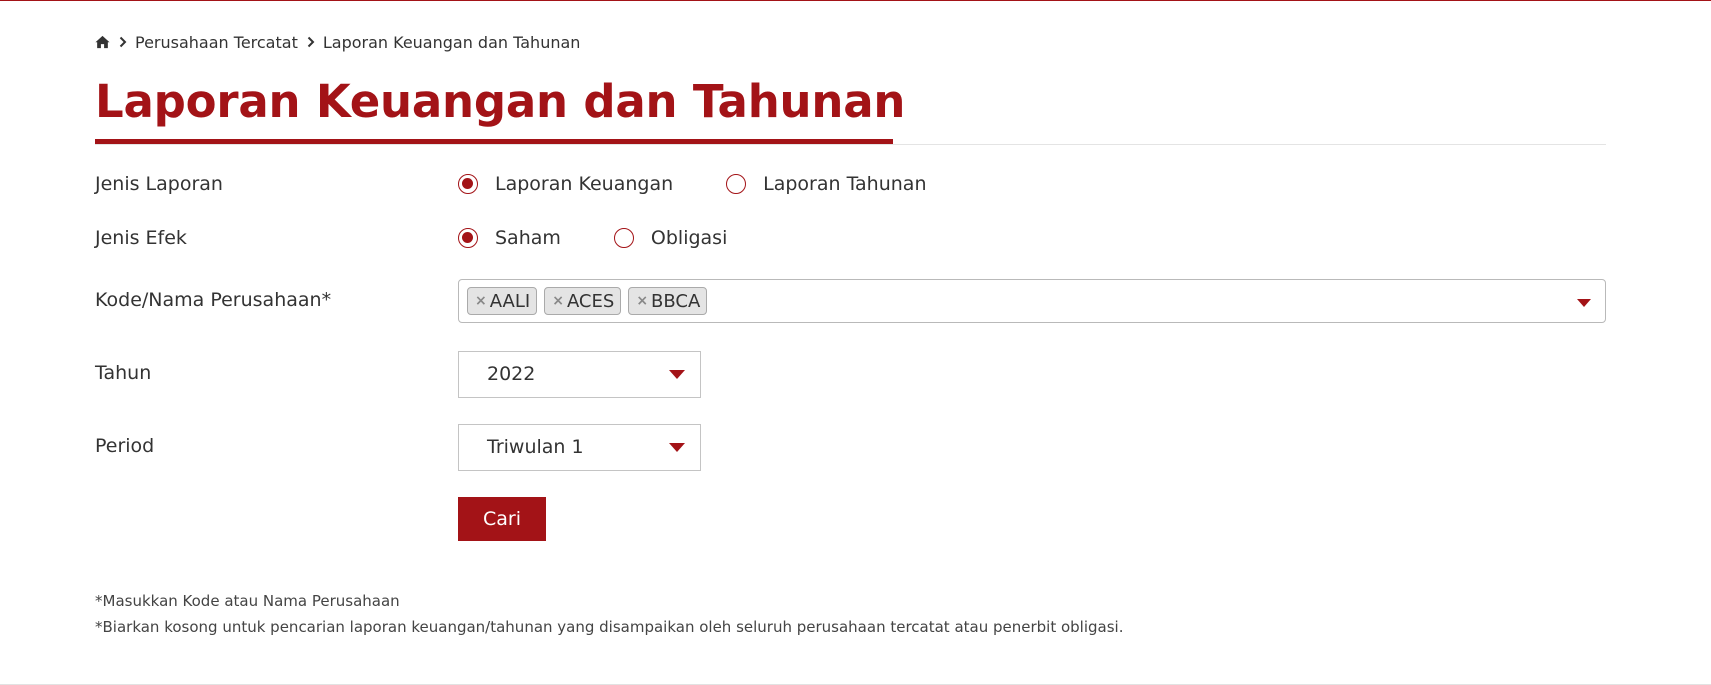  I want to click on selected-tags: × AALI × ACES × BBCA, so click(590, 301).